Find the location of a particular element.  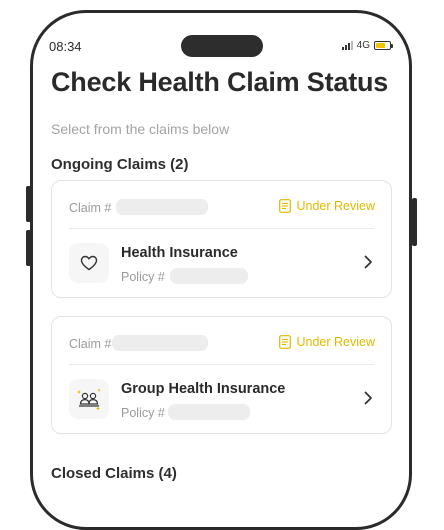

ongoing-claims-heading: Ongoing Claims (2) is located at coordinates (120, 164).